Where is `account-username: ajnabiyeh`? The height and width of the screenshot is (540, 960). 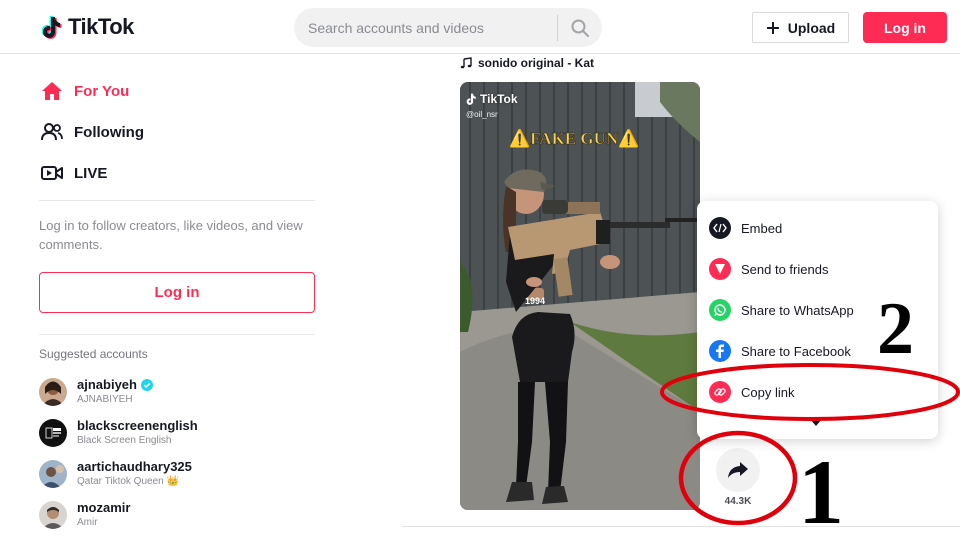
account-username: ajnabiyeh is located at coordinates (115, 384).